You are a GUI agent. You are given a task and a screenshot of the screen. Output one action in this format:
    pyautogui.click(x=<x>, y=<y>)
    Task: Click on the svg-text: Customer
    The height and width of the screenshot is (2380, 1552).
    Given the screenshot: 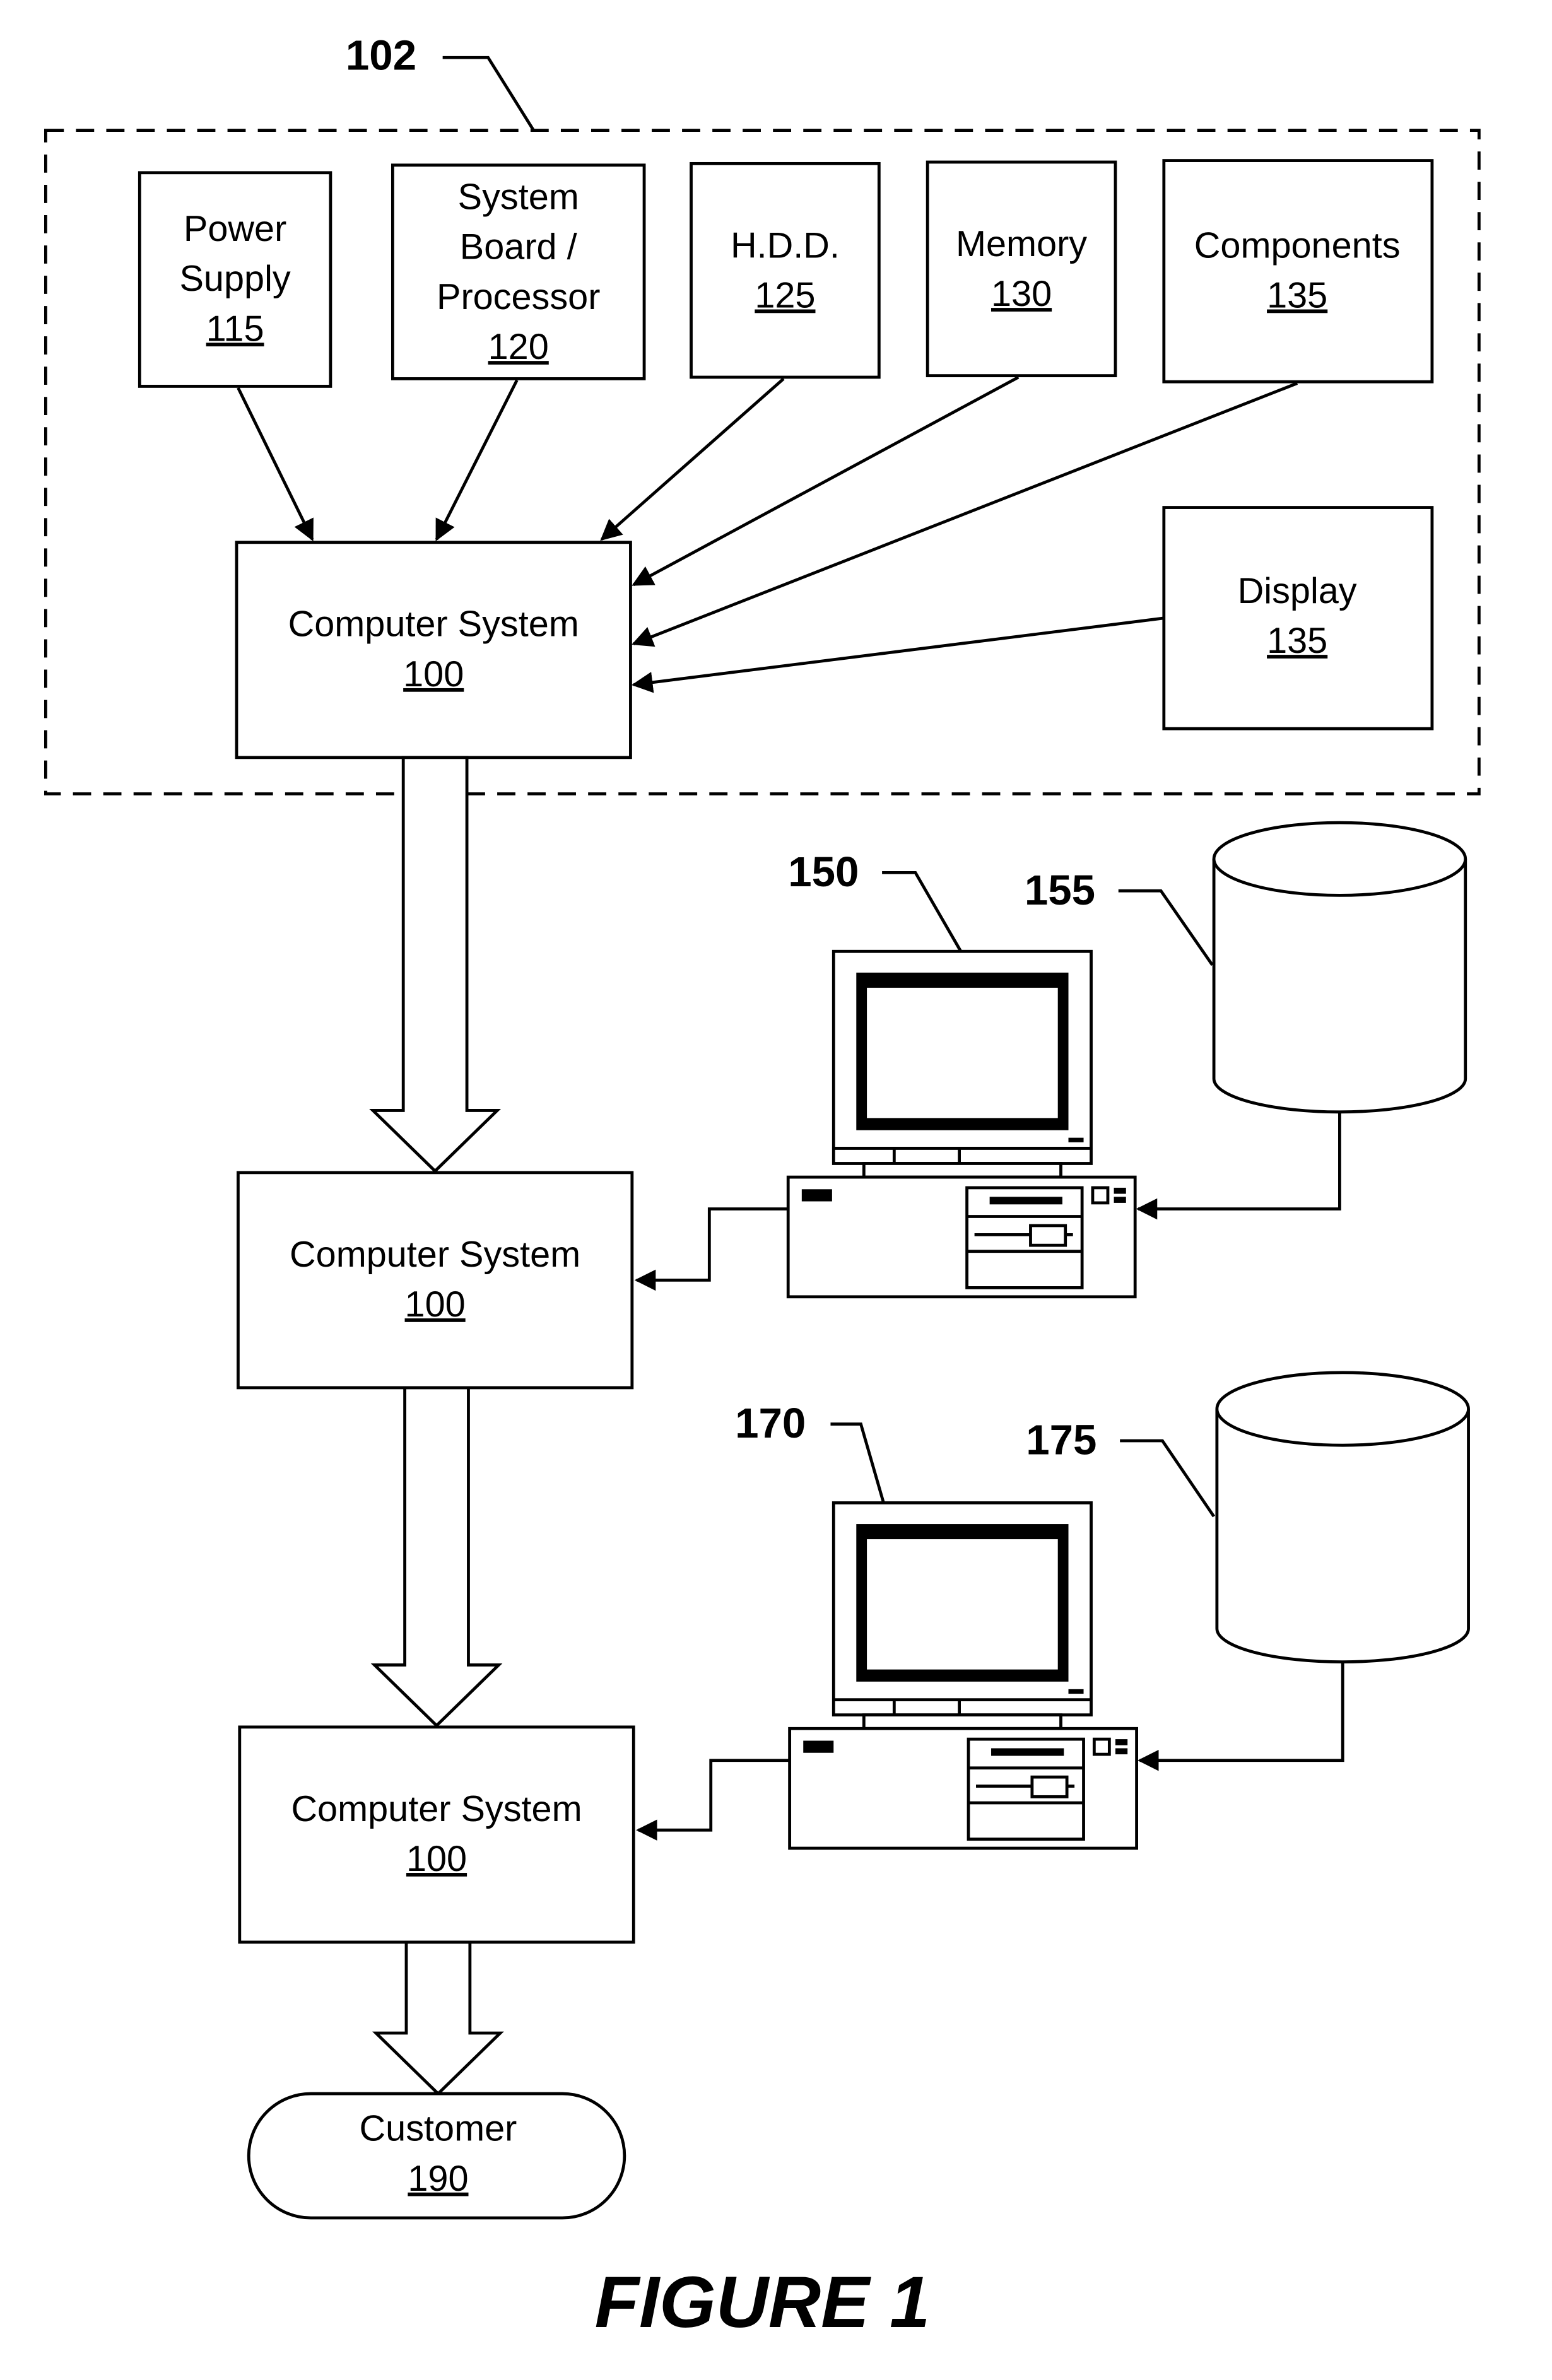 What is the action you would take?
    pyautogui.click(x=438, y=2129)
    